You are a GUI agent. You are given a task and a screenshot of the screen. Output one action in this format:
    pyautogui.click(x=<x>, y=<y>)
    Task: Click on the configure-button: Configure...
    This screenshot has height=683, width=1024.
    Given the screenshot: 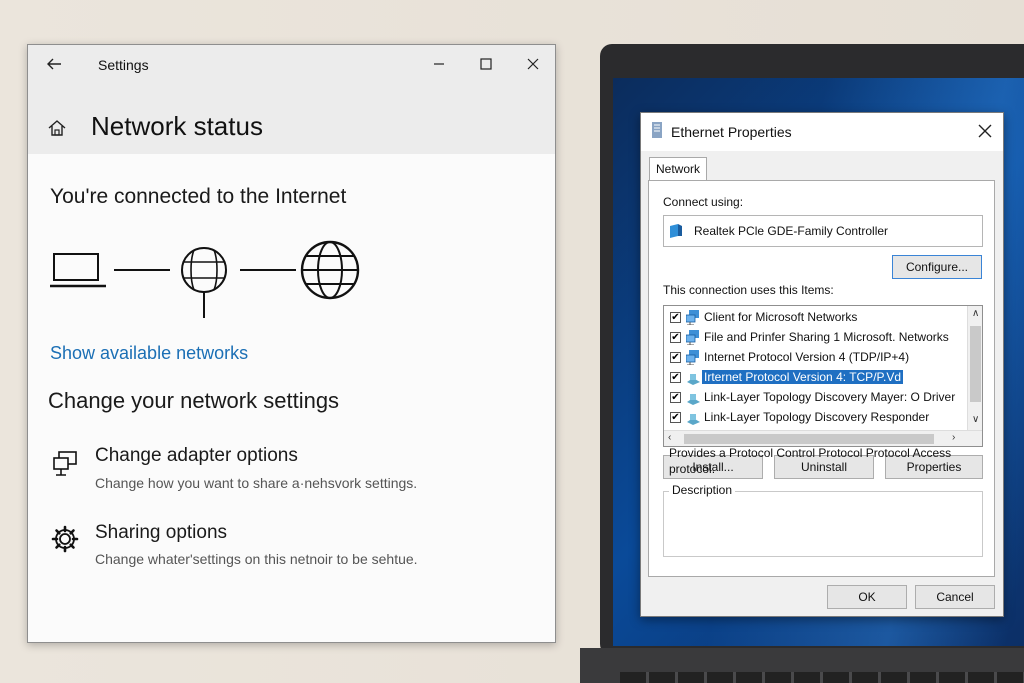 What is the action you would take?
    pyautogui.click(x=937, y=267)
    